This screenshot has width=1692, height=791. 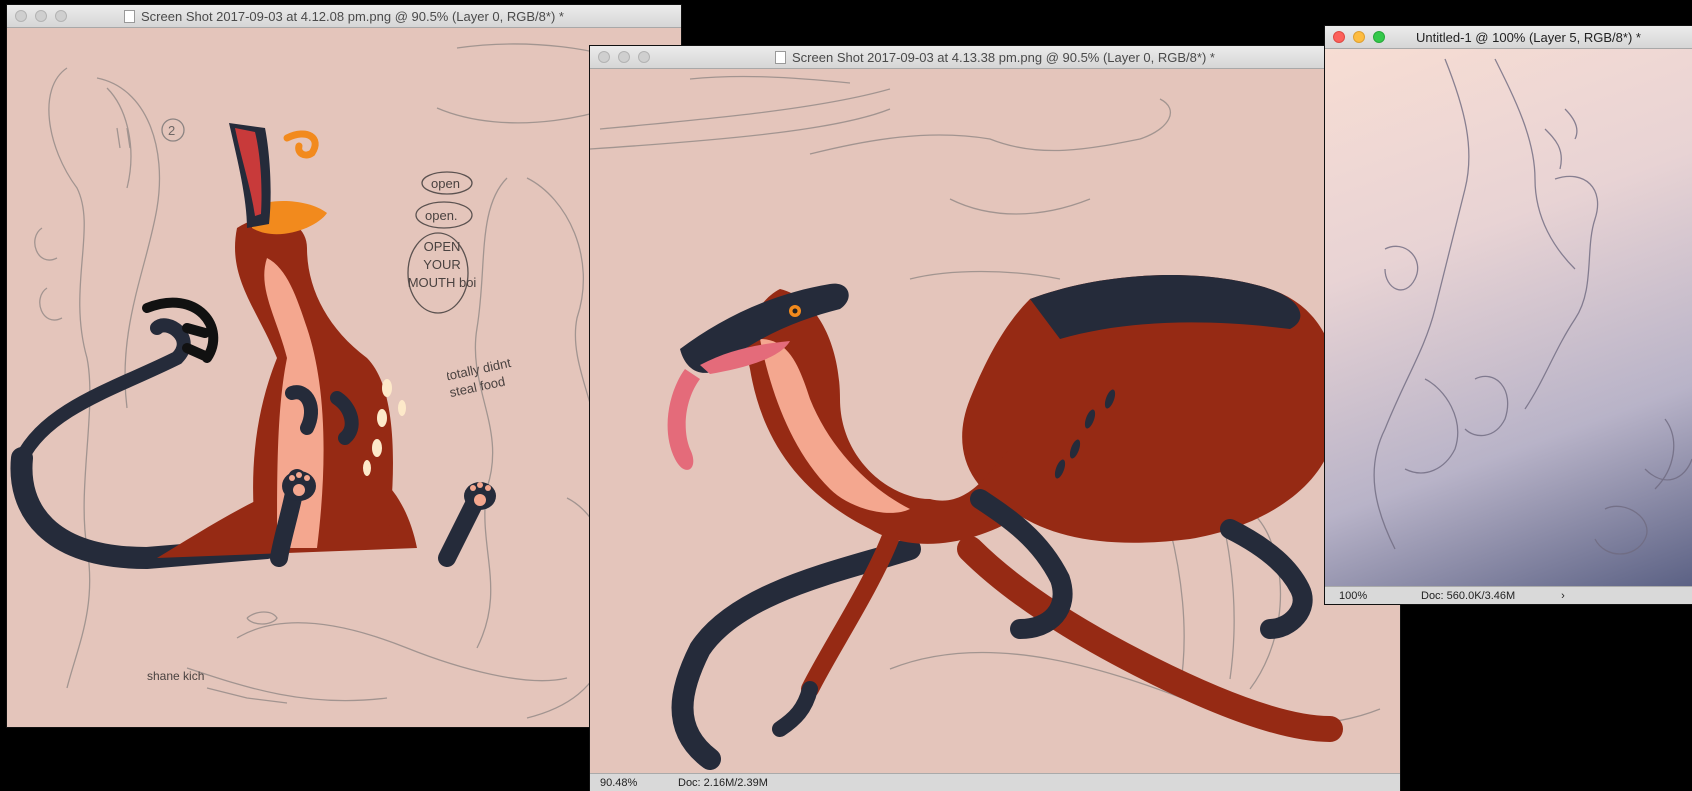 I want to click on window-titlebar: Untitled-1 @ 100% (Layer 5, RGB/8*) *, so click(x=1508, y=37).